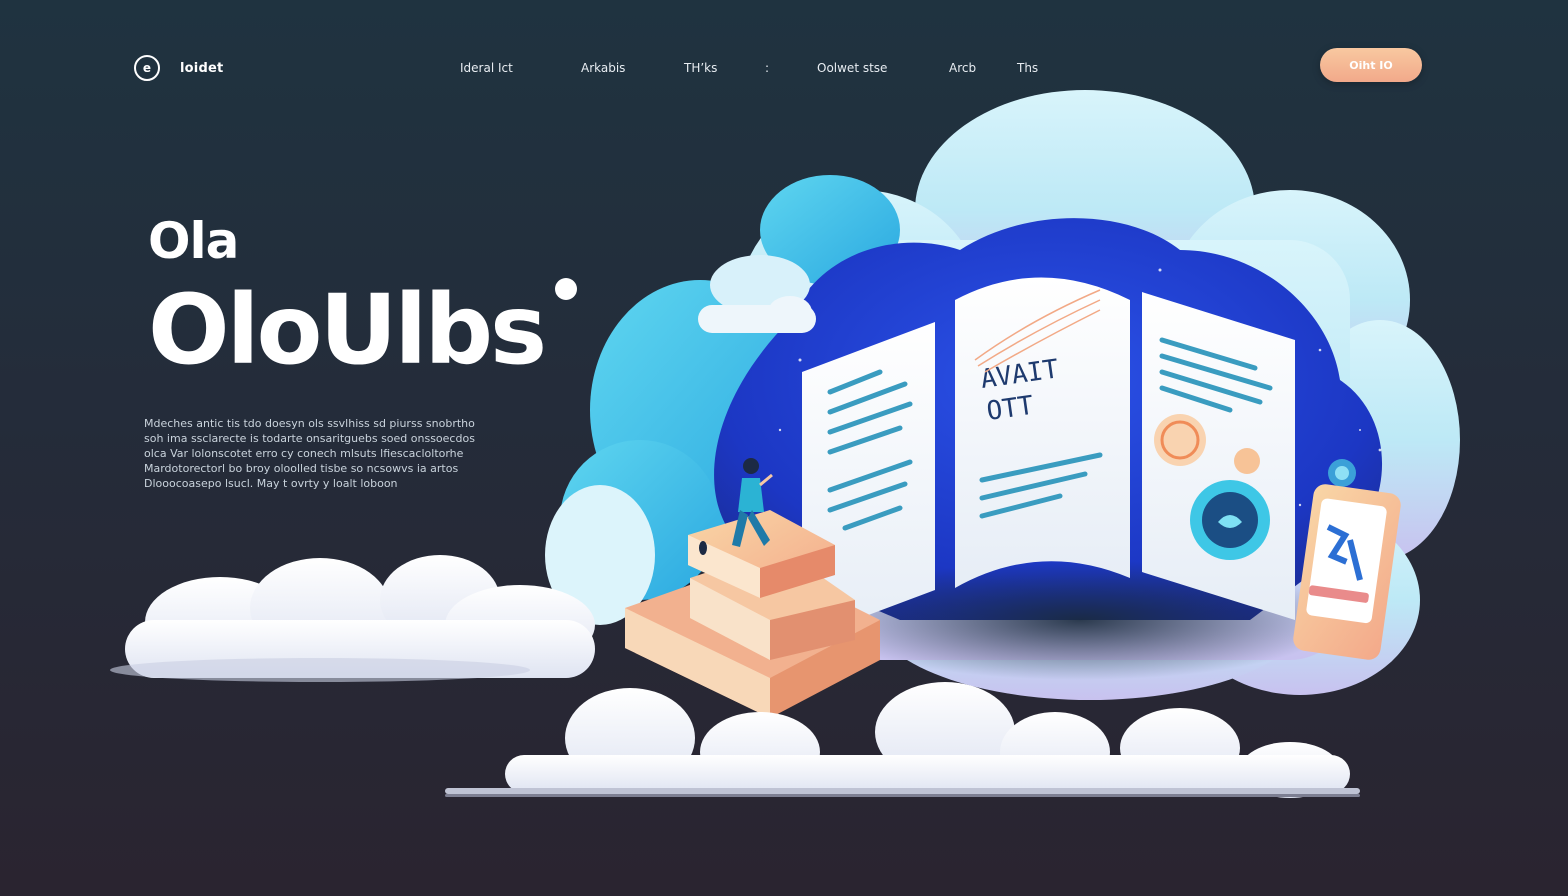  Describe the element at coordinates (902, 740) in the screenshot. I see `bottom-cloud` at that location.